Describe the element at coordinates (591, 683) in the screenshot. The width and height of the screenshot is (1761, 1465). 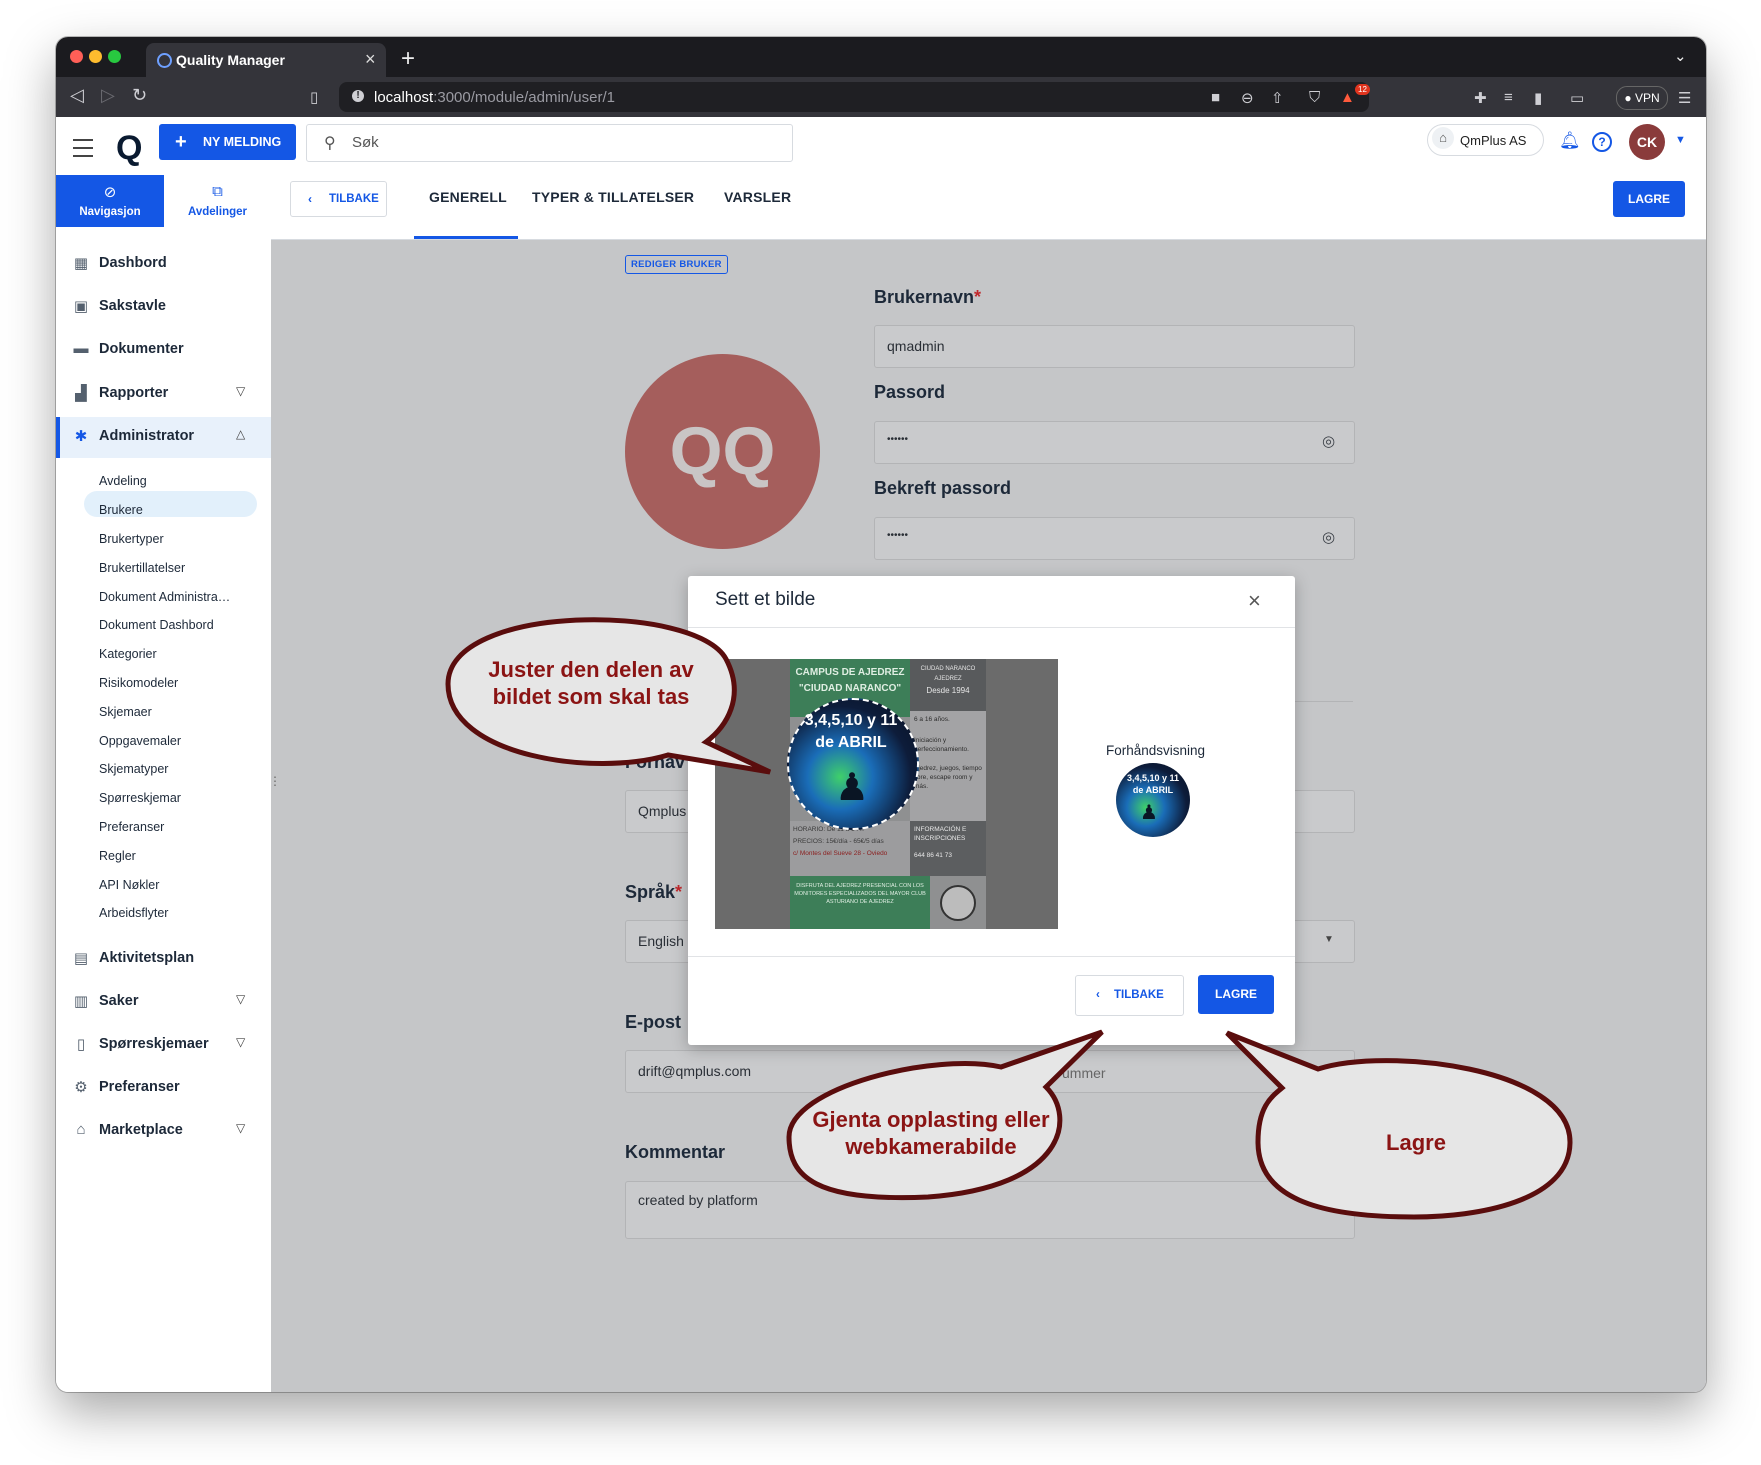
I see `callout-crop-text: Juster den delen av bildet som skal tas` at that location.